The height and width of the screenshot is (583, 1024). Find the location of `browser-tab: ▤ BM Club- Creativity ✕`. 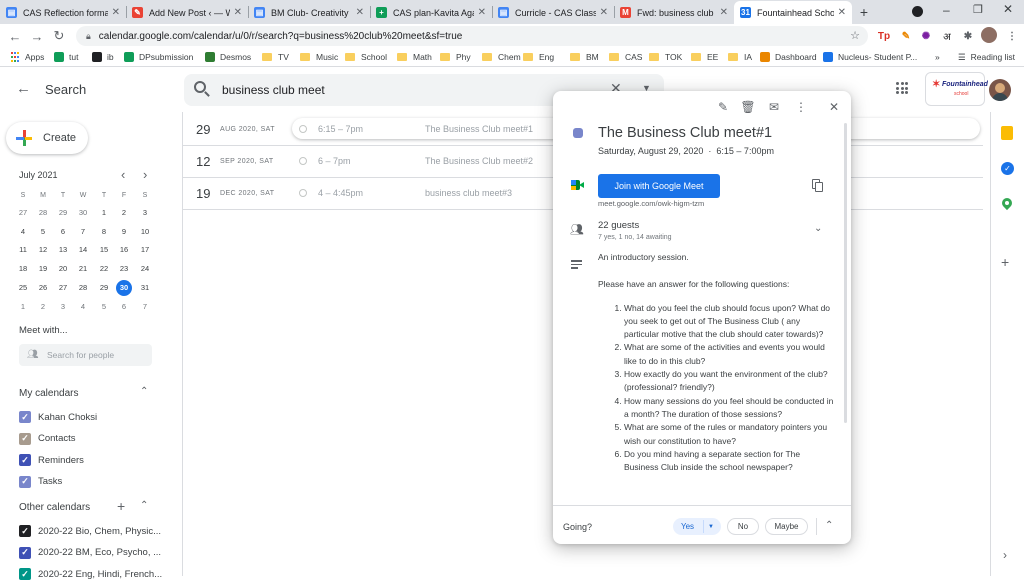

browser-tab: ▤ BM Club- Creativity ✕ is located at coordinates (309, 12).